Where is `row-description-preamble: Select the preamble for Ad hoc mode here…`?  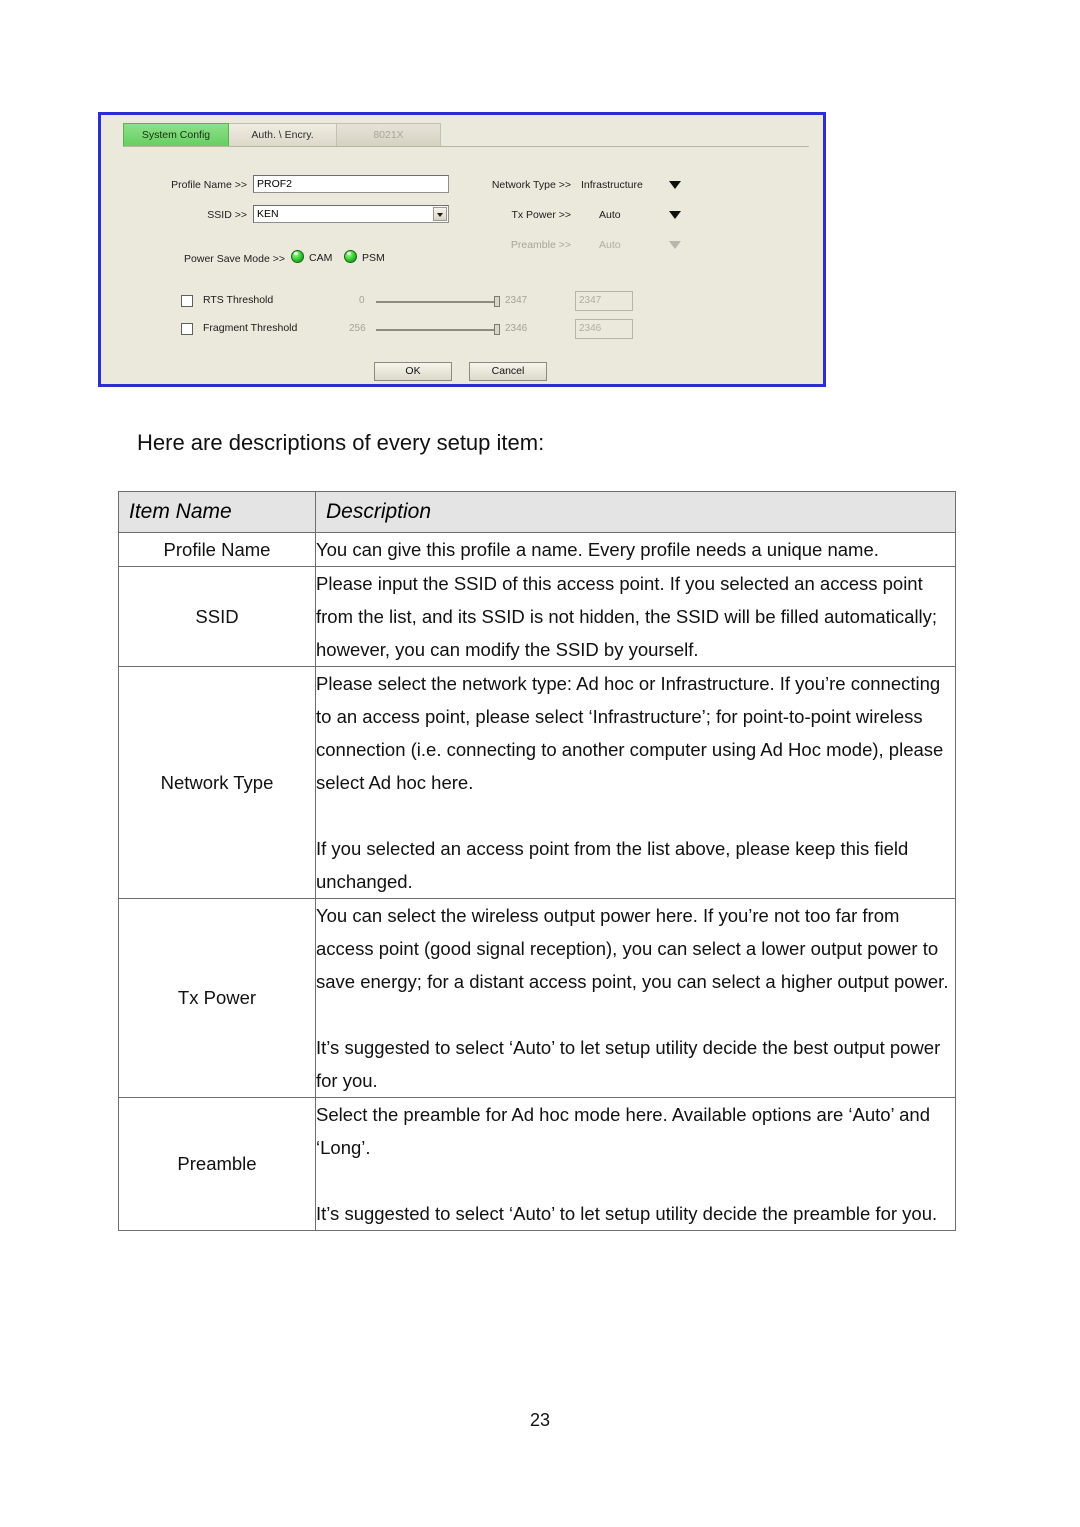
row-description-preamble: Select the preamble for Ad hoc mode here… is located at coordinates (635, 1164).